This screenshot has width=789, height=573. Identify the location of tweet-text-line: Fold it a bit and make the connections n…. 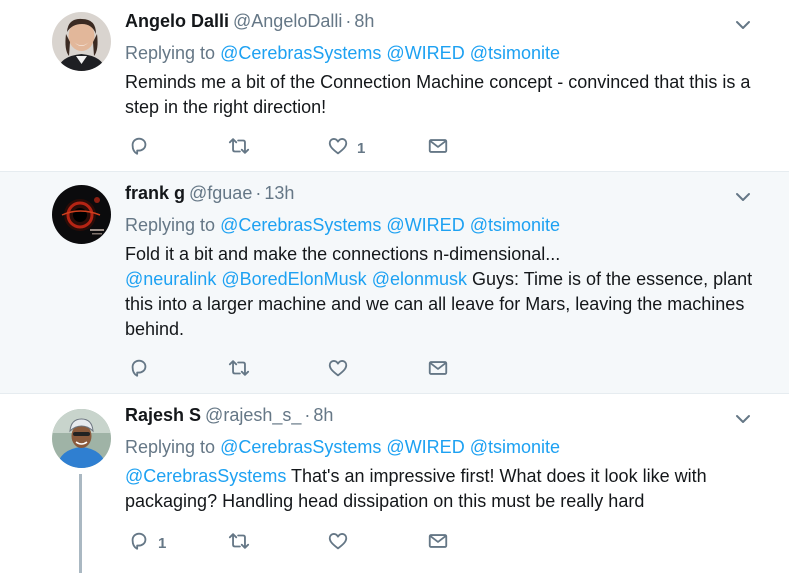
(343, 254).